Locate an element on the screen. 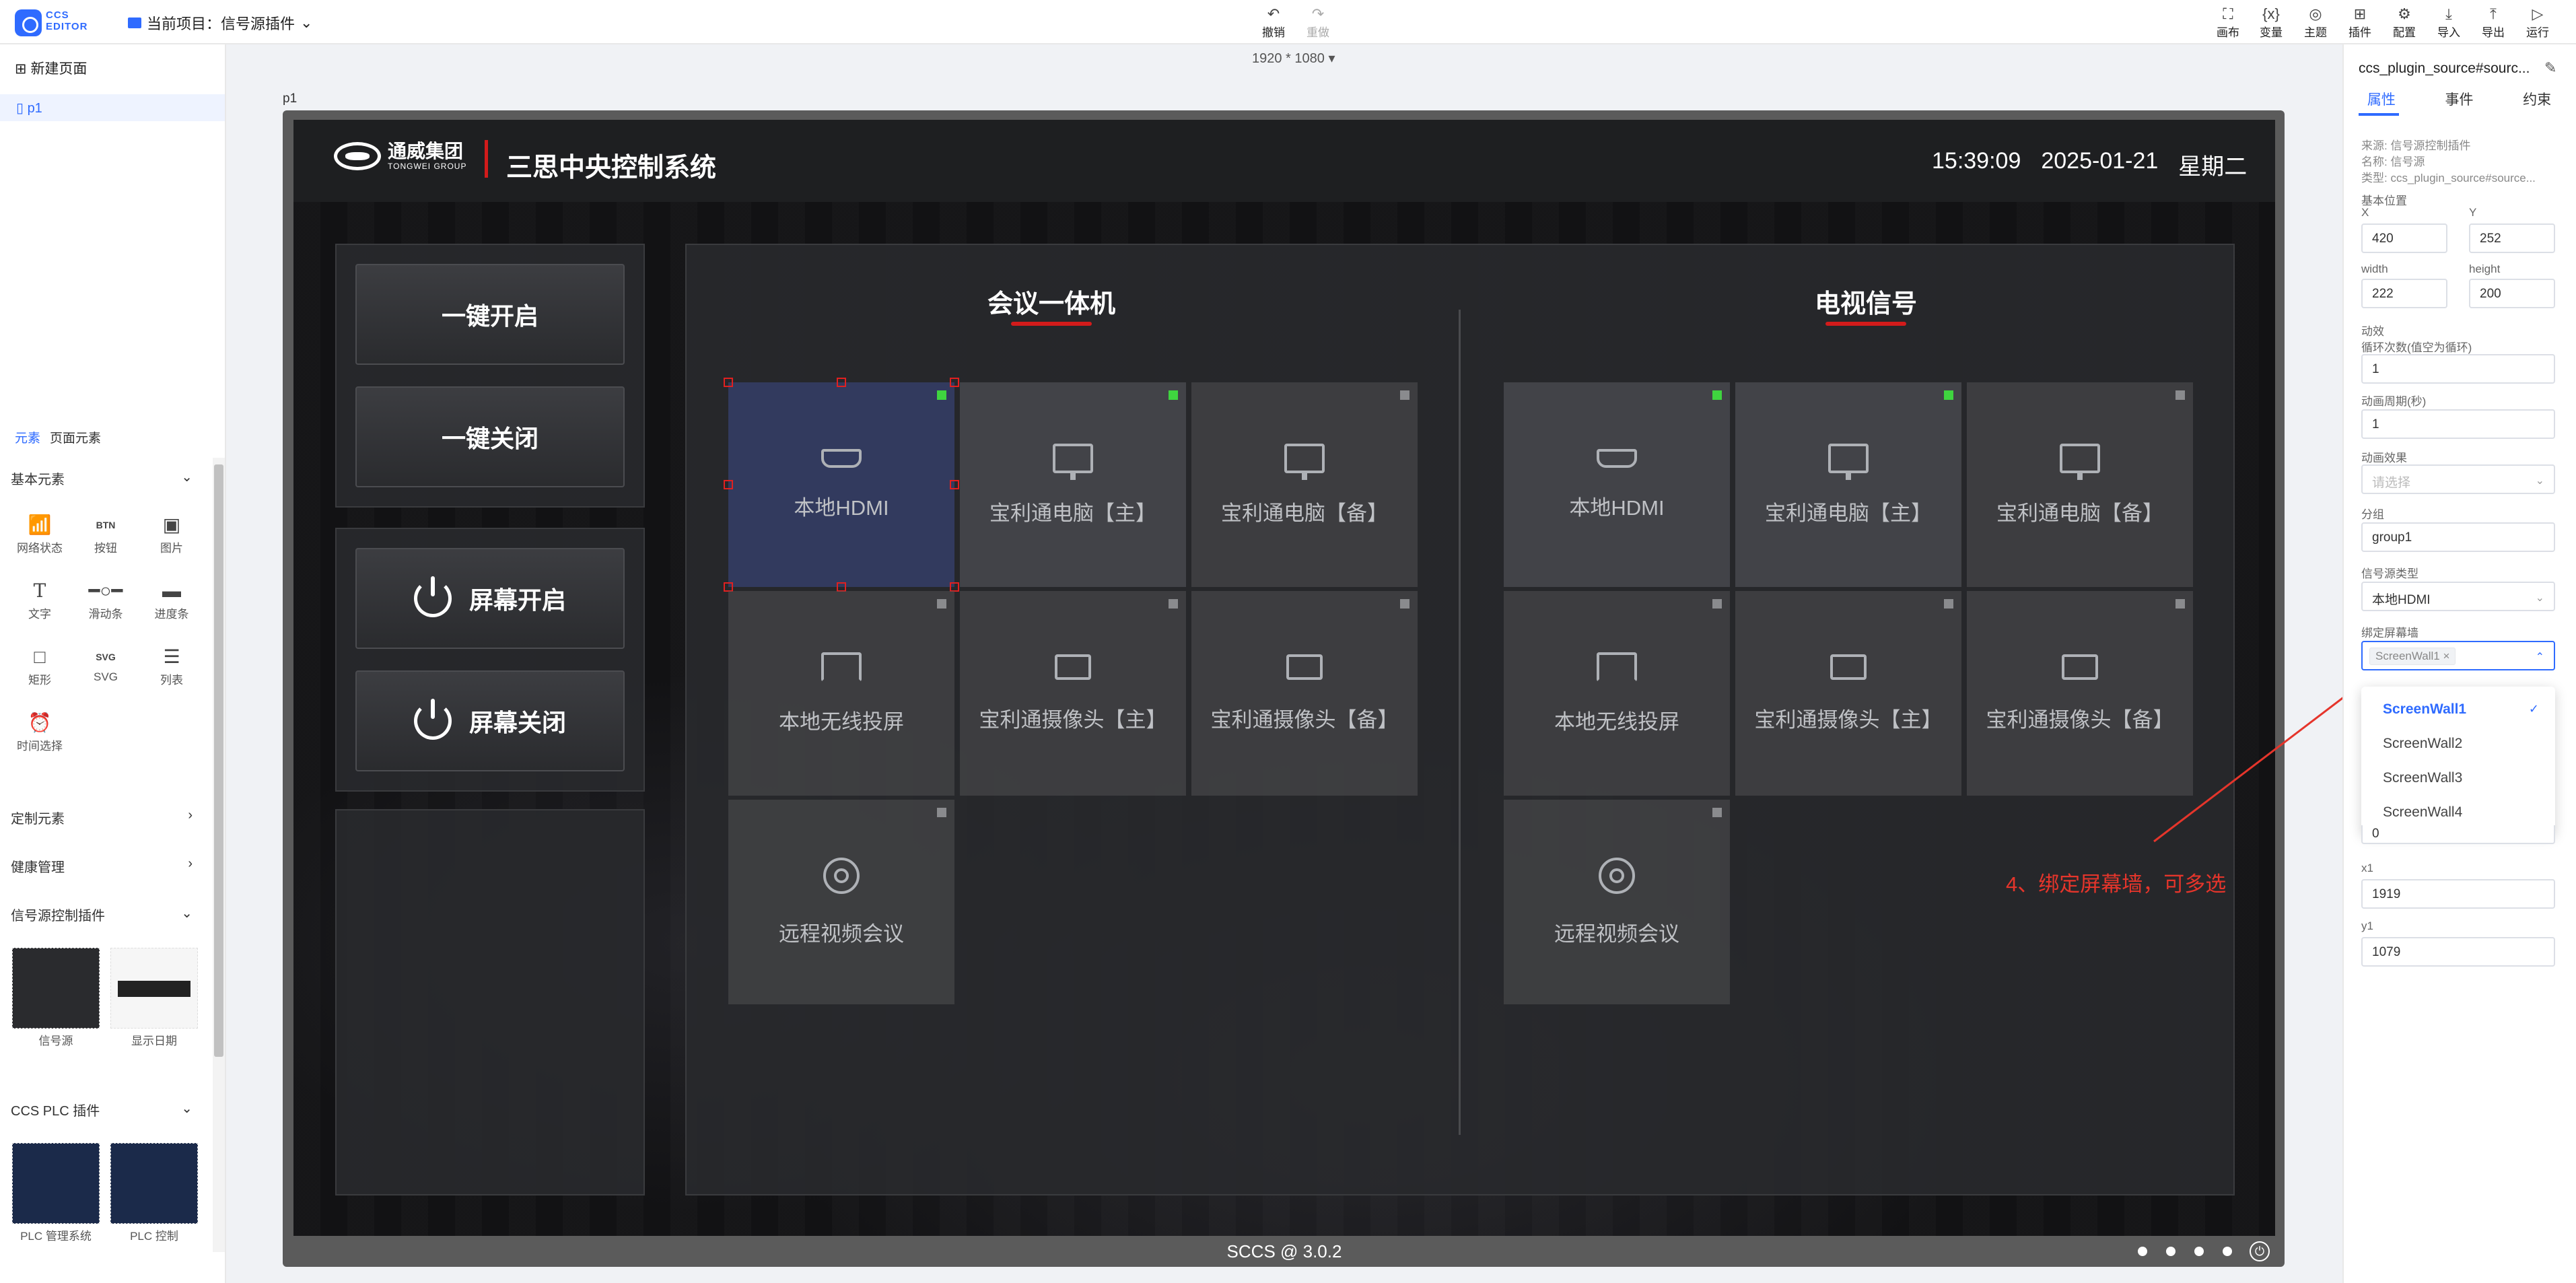  status-led is located at coordinates (1948, 395).